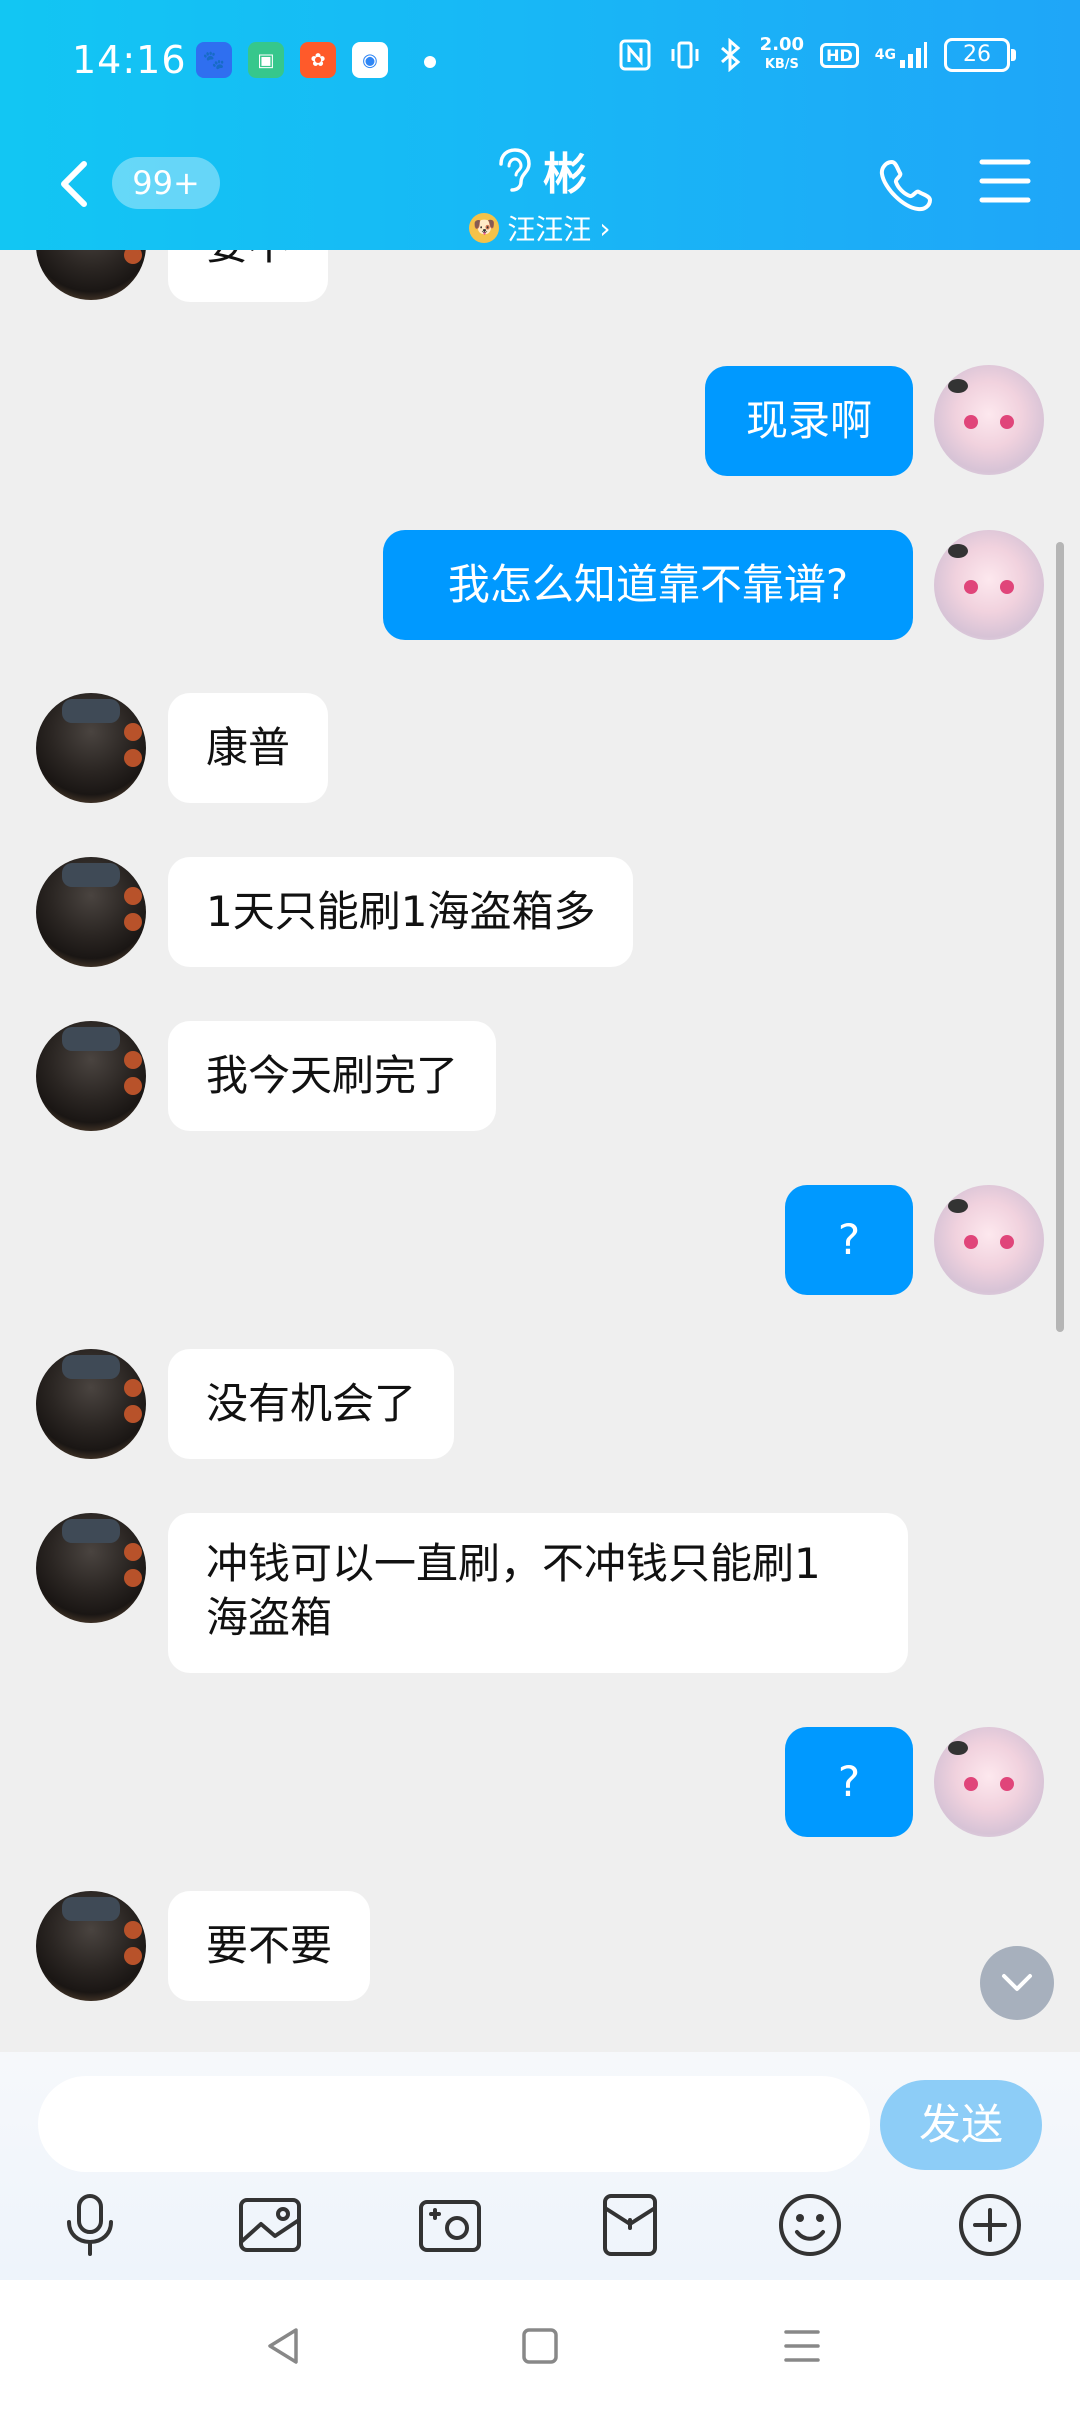 Image resolution: width=1080 pixels, height=2412 pixels. What do you see at coordinates (76, 184) in the screenshot?
I see `back-arrow-icon` at bounding box center [76, 184].